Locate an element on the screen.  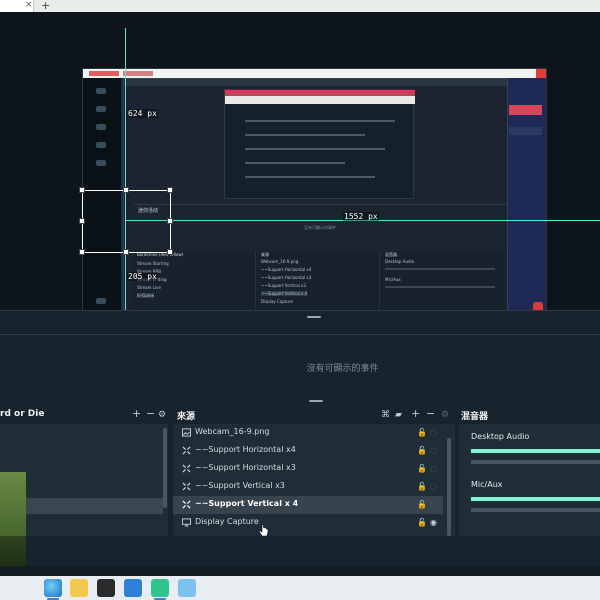
scenes-title: rd or Die is located at coordinates (22, 414).